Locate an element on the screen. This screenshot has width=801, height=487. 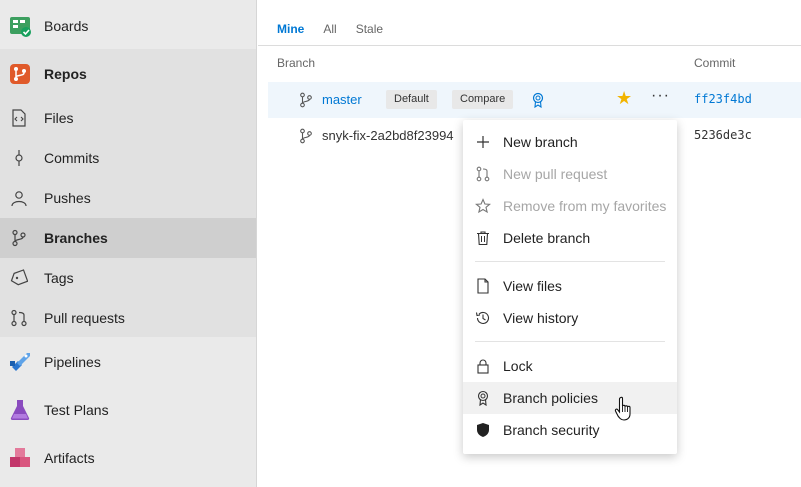
sidebar-item-label: Branches is located at coordinates (76, 238).